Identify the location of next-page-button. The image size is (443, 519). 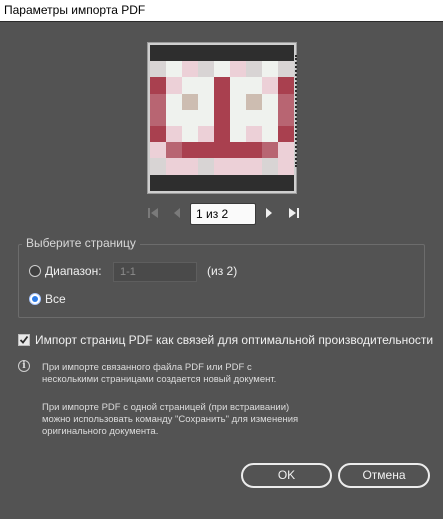
(269, 213).